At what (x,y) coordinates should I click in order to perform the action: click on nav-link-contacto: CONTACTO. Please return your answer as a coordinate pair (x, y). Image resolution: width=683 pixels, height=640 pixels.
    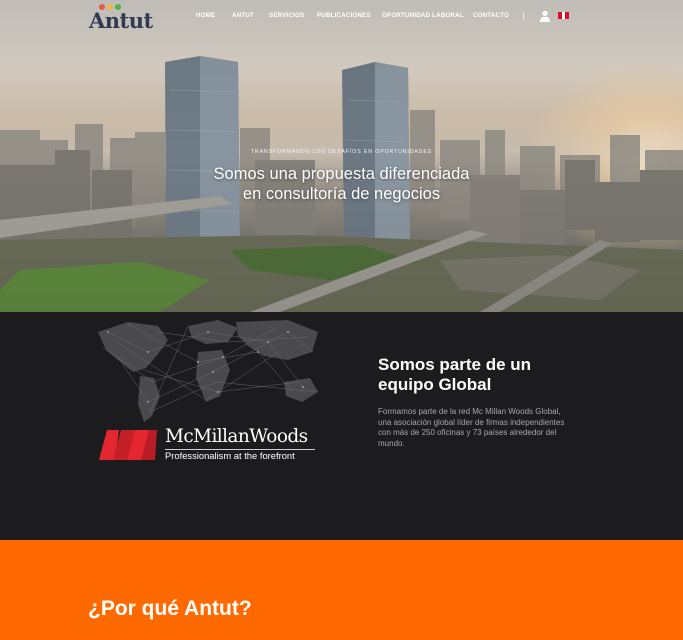
    Looking at the image, I should click on (491, 15).